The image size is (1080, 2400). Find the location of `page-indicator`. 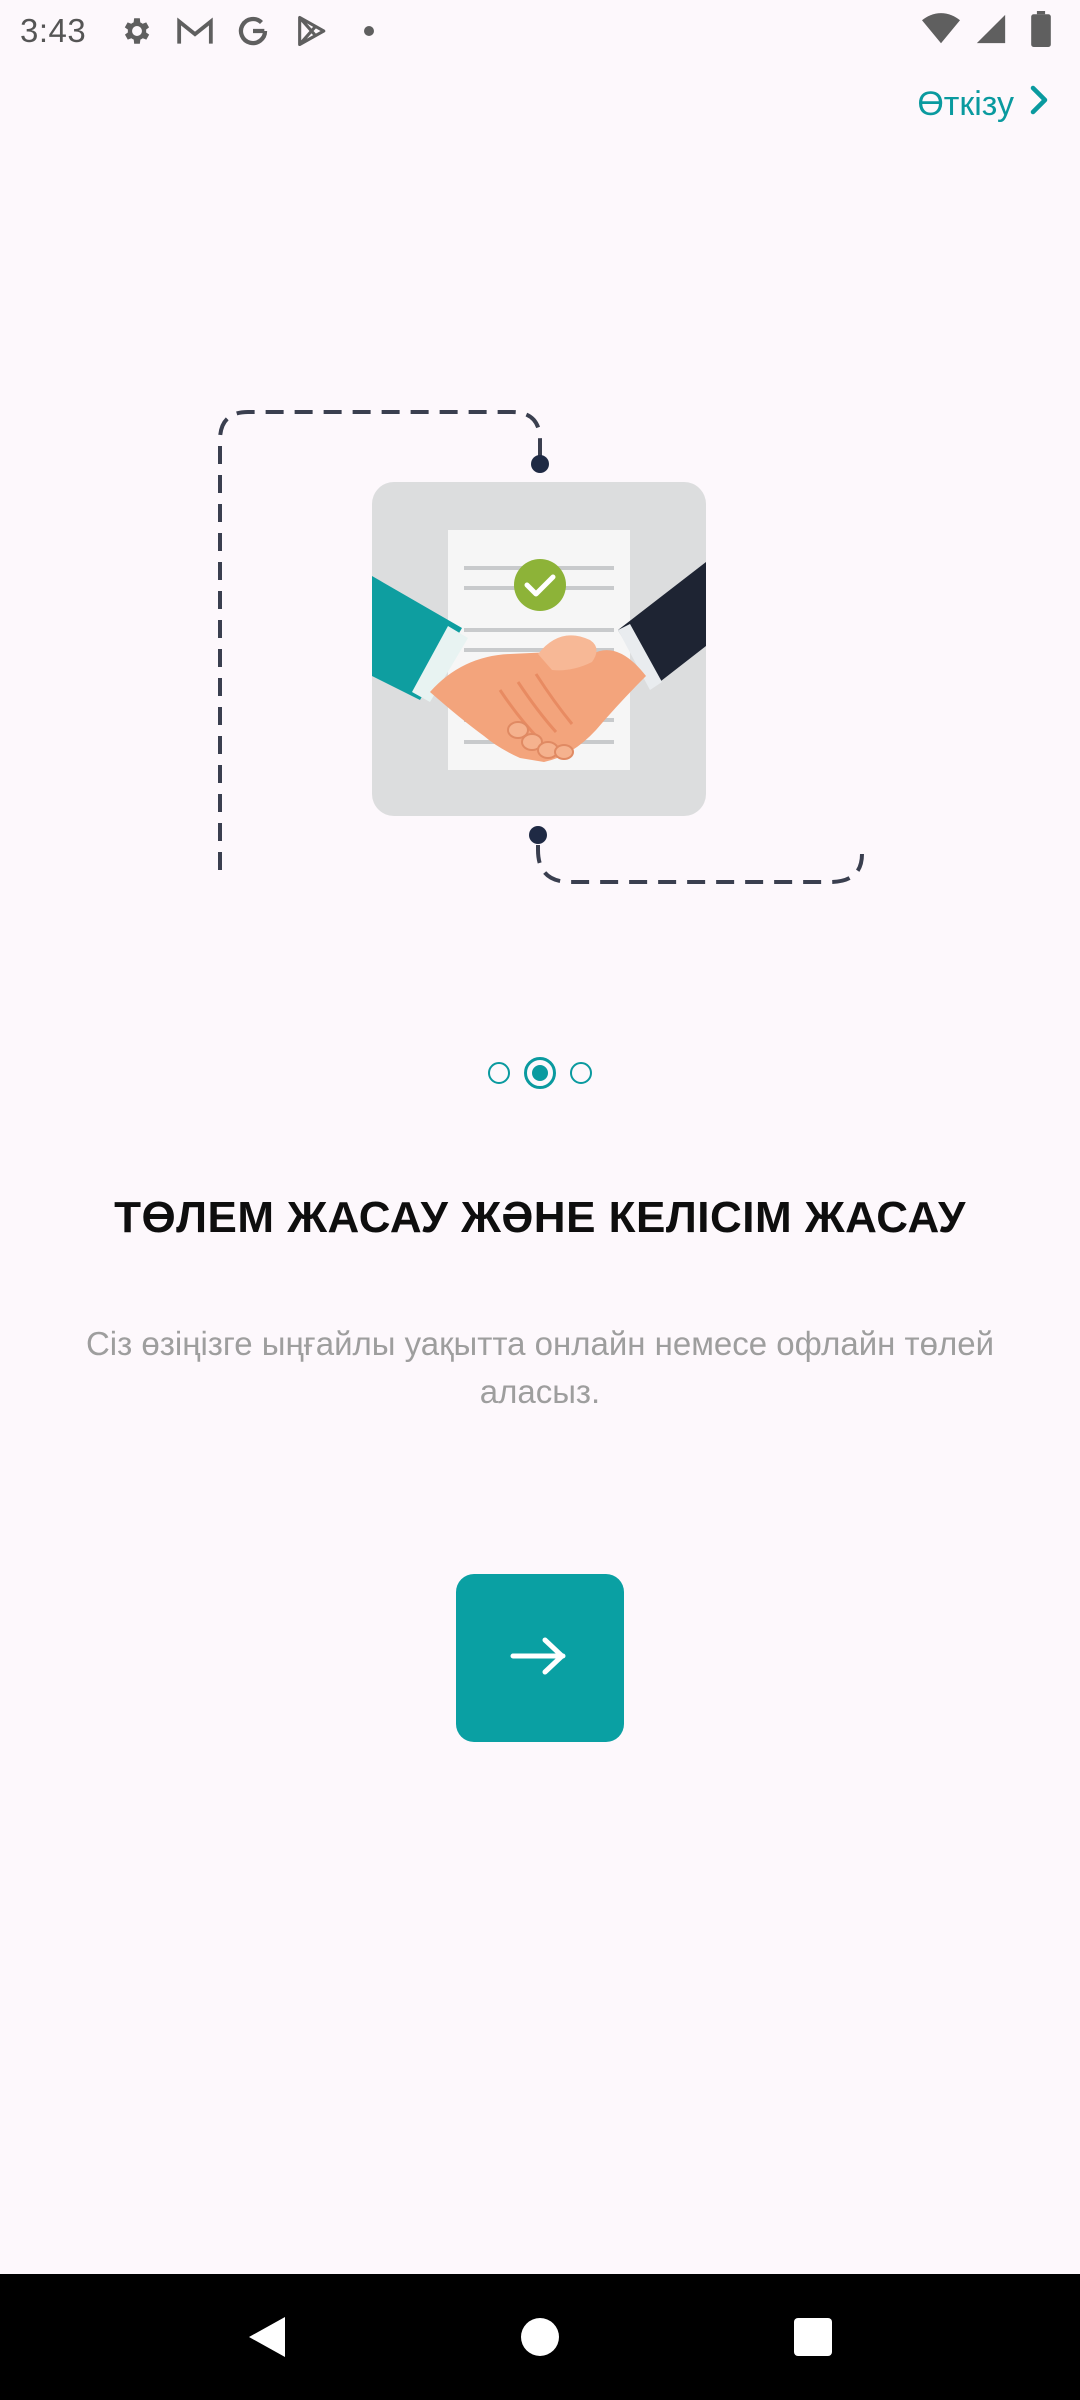

page-indicator is located at coordinates (540, 1073).